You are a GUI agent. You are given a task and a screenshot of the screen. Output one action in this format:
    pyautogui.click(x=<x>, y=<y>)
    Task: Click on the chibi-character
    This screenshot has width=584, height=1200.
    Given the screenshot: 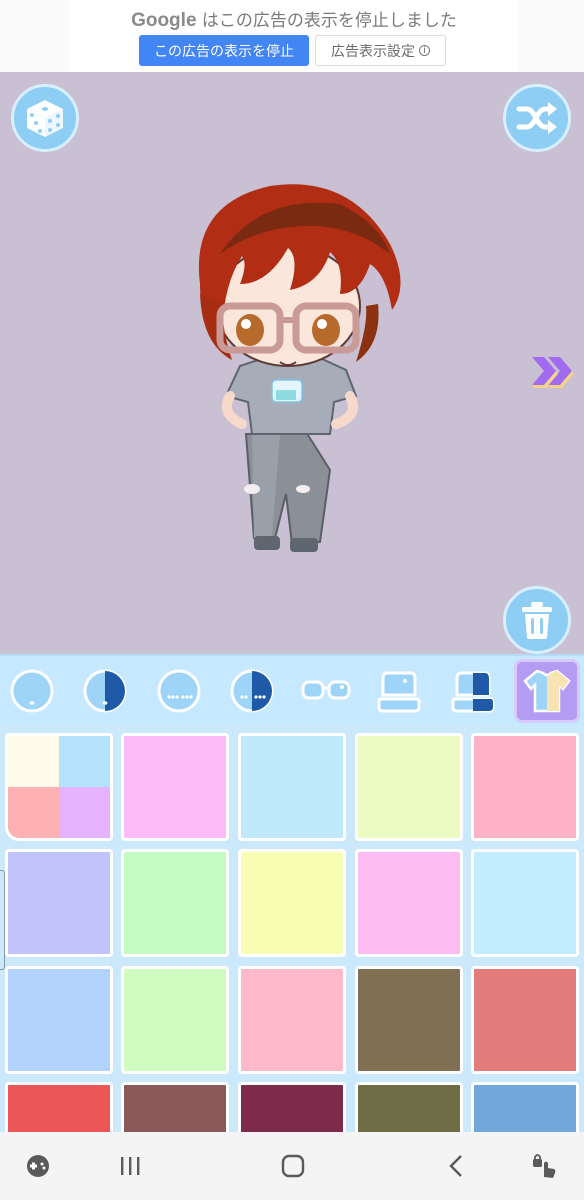 What is the action you would take?
    pyautogui.click(x=299, y=368)
    